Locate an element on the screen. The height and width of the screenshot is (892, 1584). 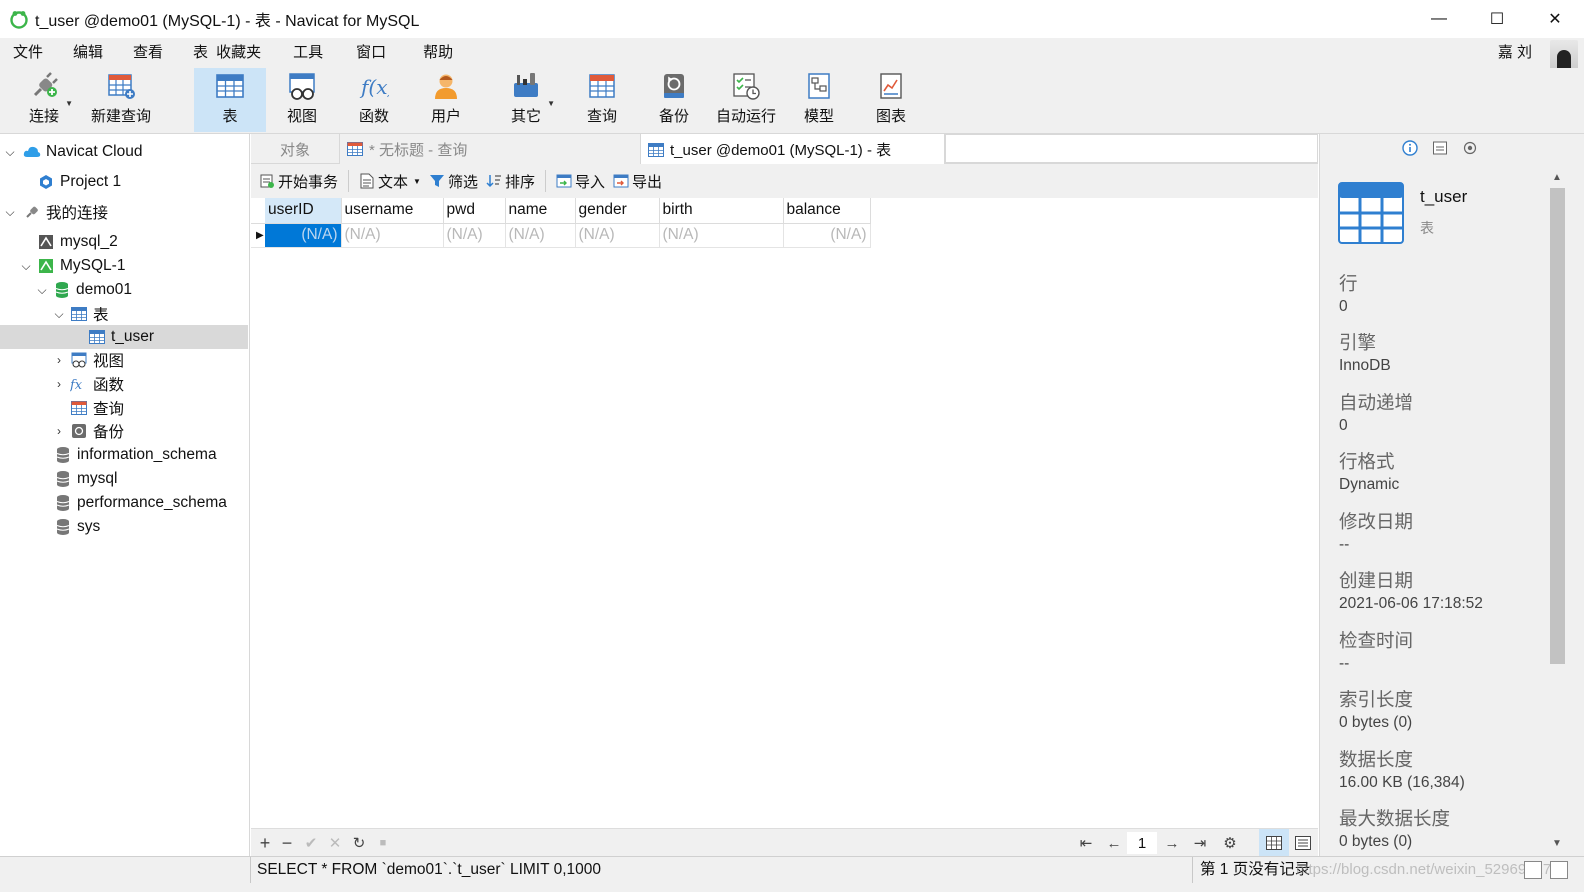
property-label: 自动递增 is located at coordinates (1376, 402).